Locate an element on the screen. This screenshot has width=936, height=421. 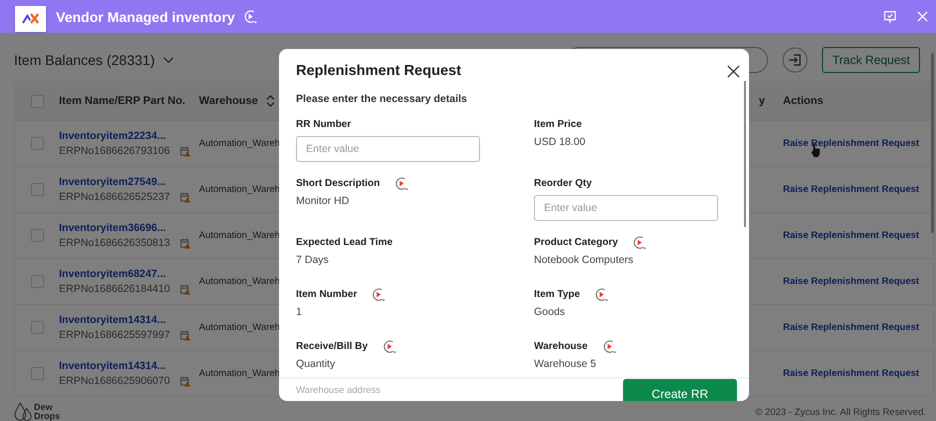
field-value: 1 is located at coordinates (299, 312).